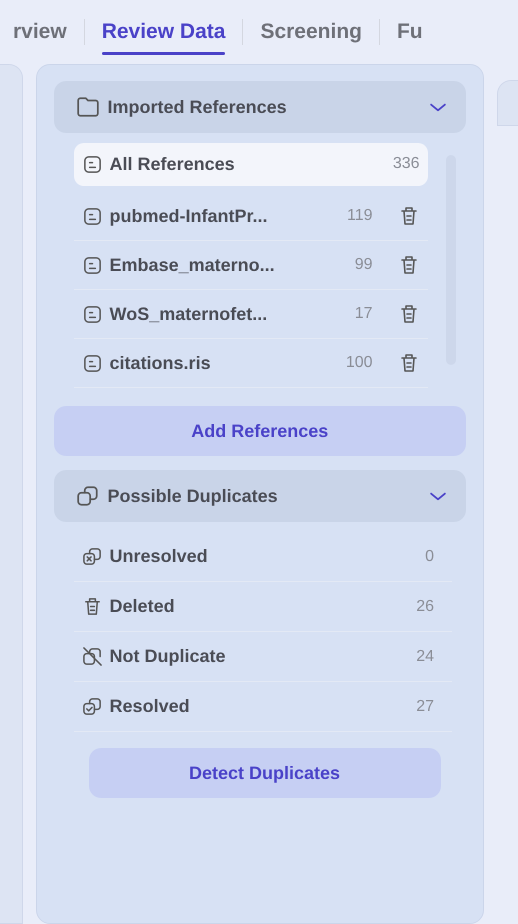 The image size is (518, 924). Describe the element at coordinates (161, 363) in the screenshot. I see `item-label: citations.ris` at that location.